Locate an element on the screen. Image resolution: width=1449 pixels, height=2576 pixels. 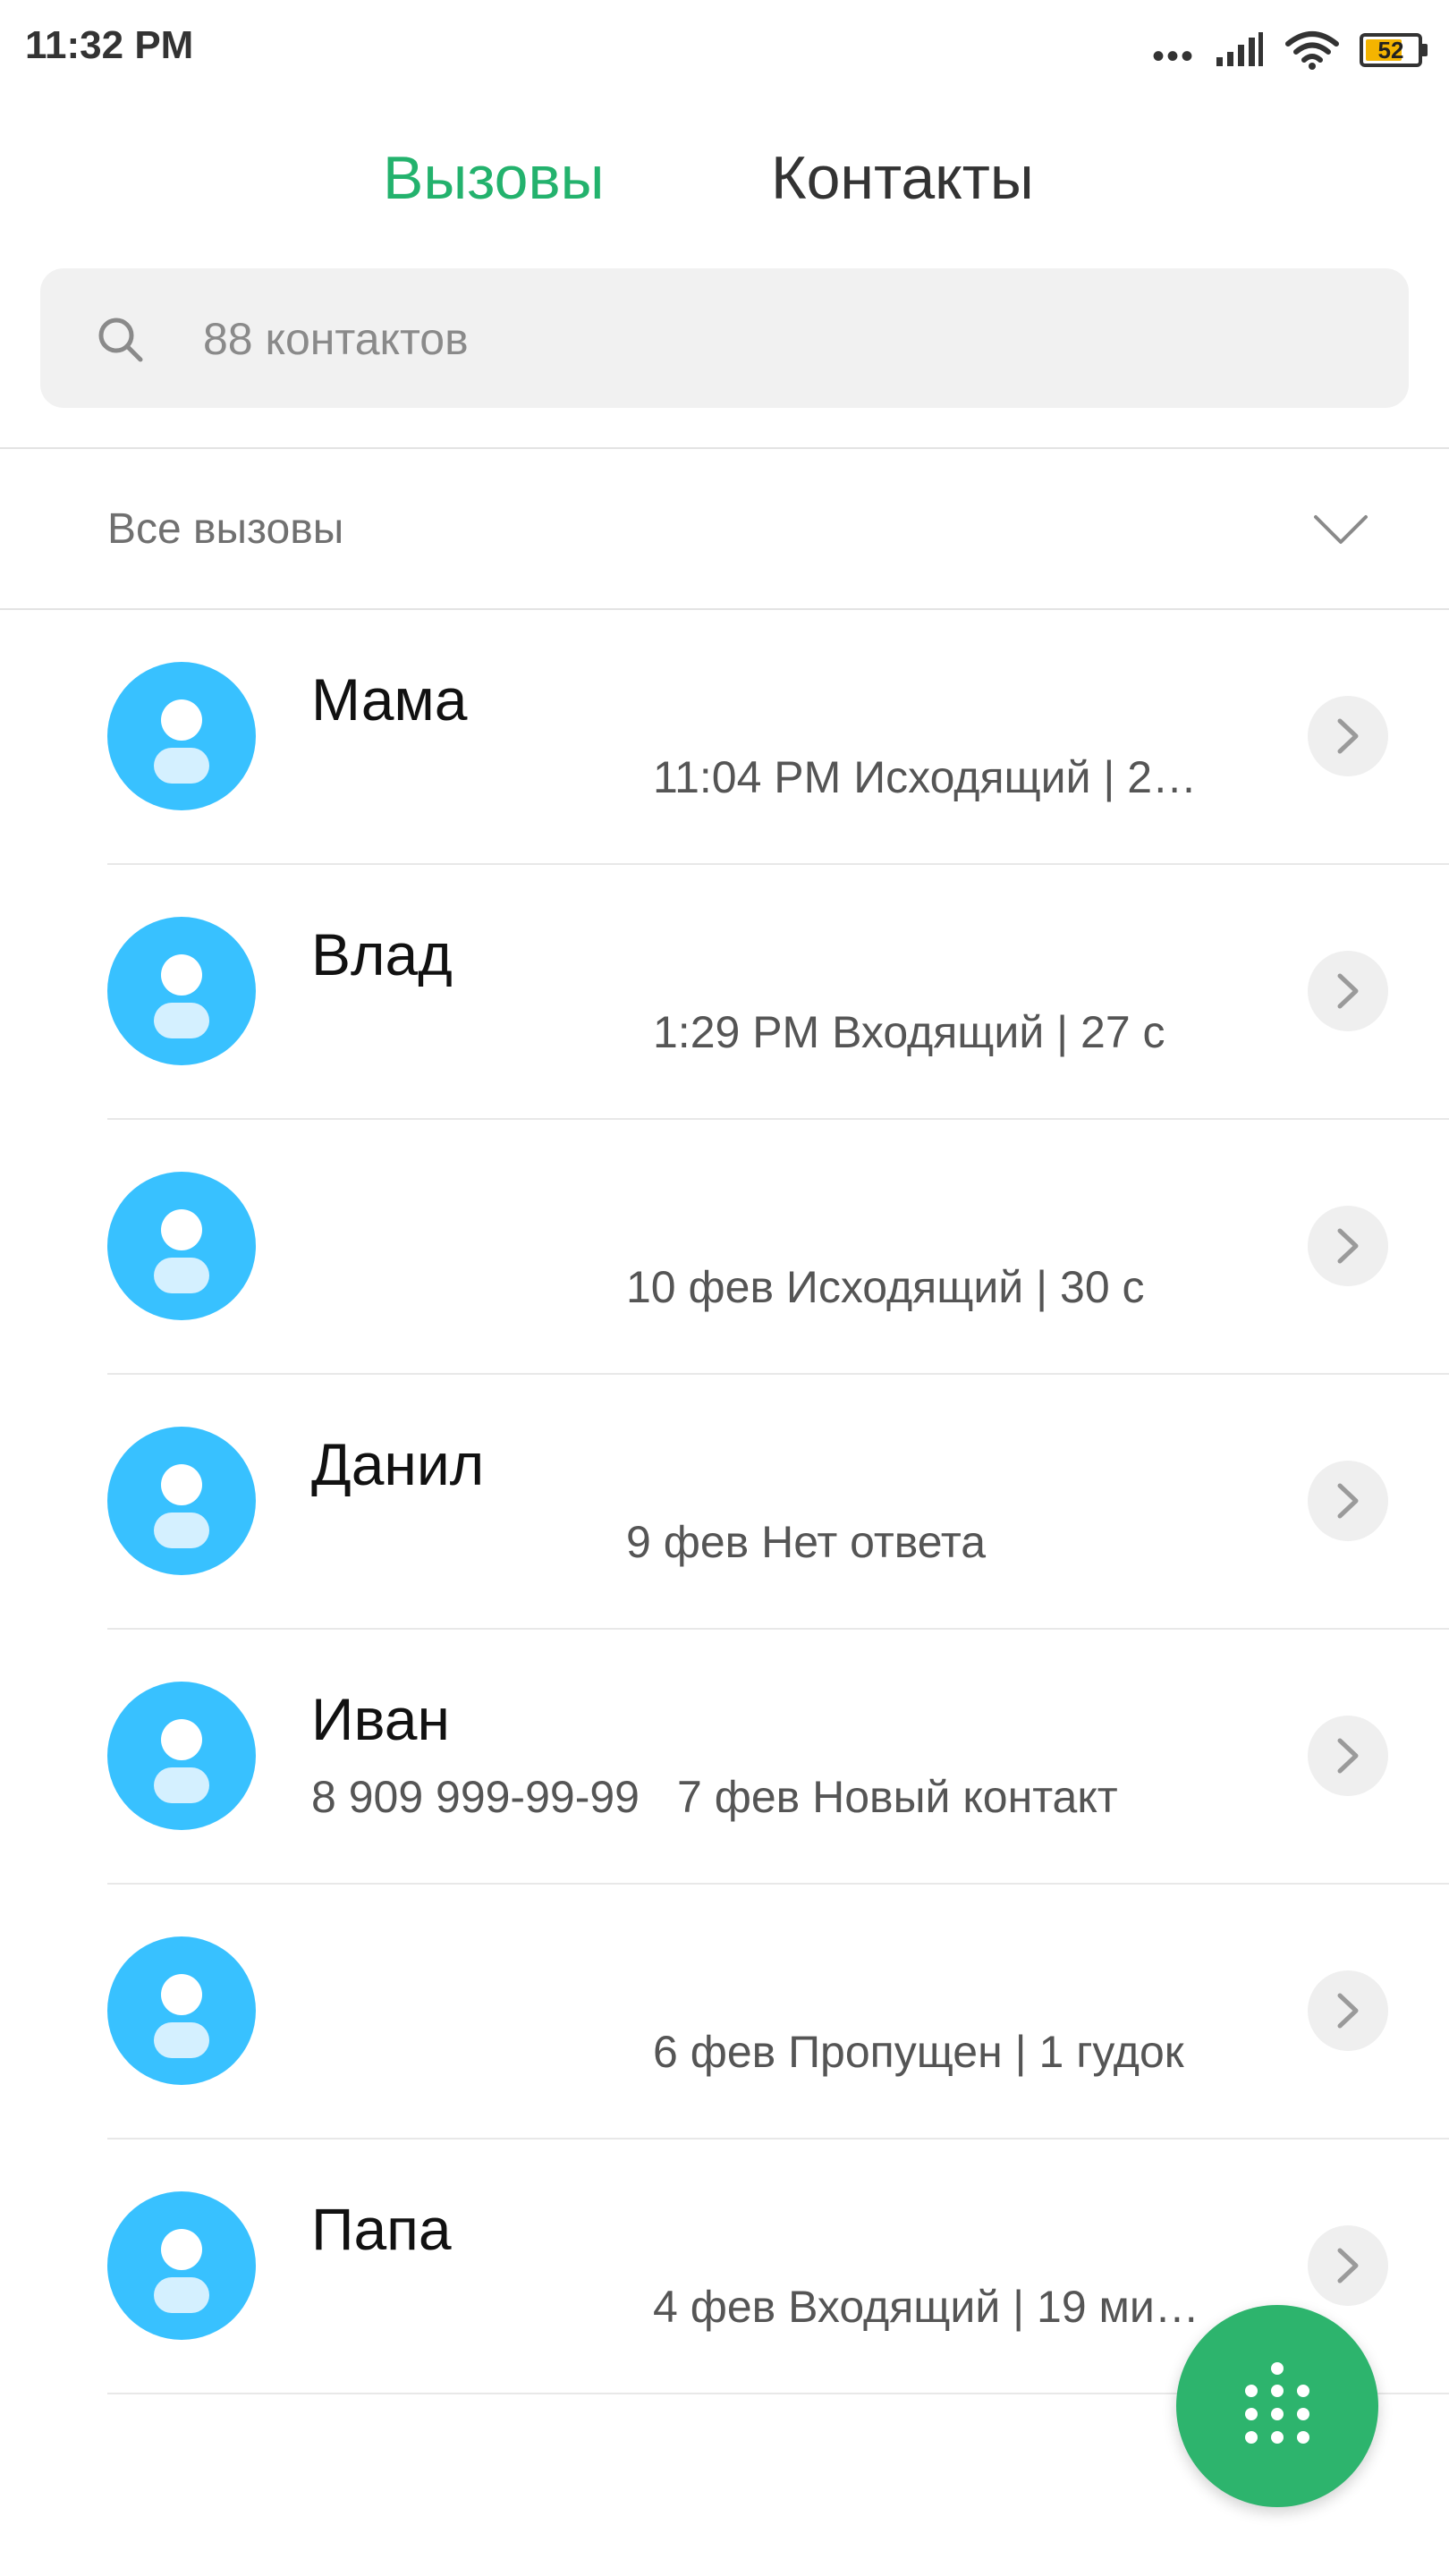
chevron-down-icon is located at coordinates (1341, 529).